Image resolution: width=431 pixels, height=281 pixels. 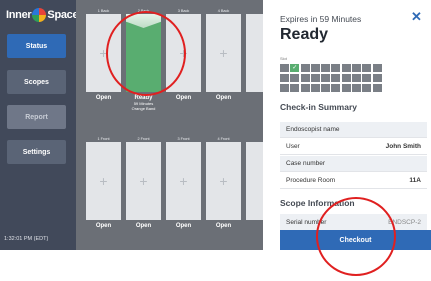 I want to click on cabinet-slot-4-front: 4 Front + Open, so click(x=223, y=182).